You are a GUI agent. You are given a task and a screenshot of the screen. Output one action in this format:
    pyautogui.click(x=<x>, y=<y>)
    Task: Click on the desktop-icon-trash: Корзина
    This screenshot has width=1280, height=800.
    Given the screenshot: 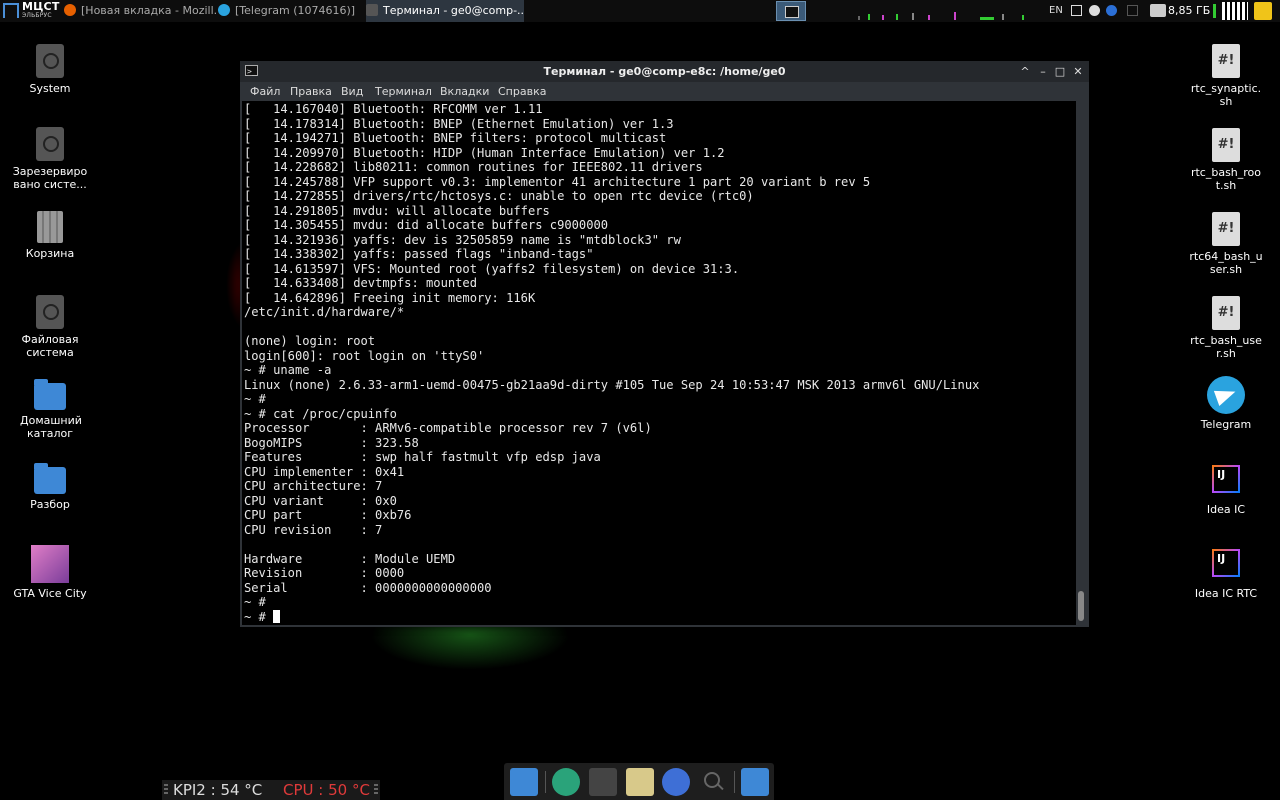 What is the action you would take?
    pyautogui.click(x=50, y=235)
    